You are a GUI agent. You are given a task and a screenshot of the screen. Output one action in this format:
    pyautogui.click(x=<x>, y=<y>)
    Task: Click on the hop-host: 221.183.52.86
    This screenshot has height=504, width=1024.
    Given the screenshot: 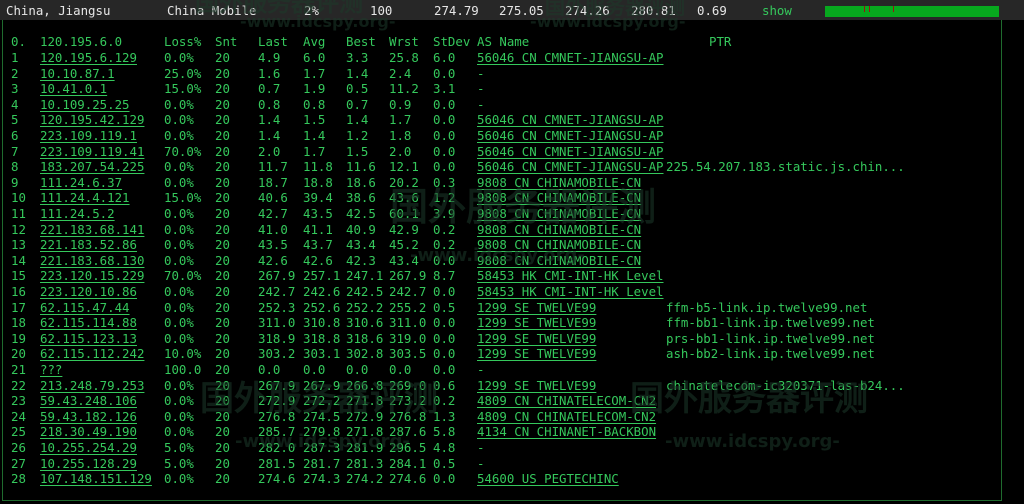 What is the action you would take?
    pyautogui.click(x=88, y=245)
    